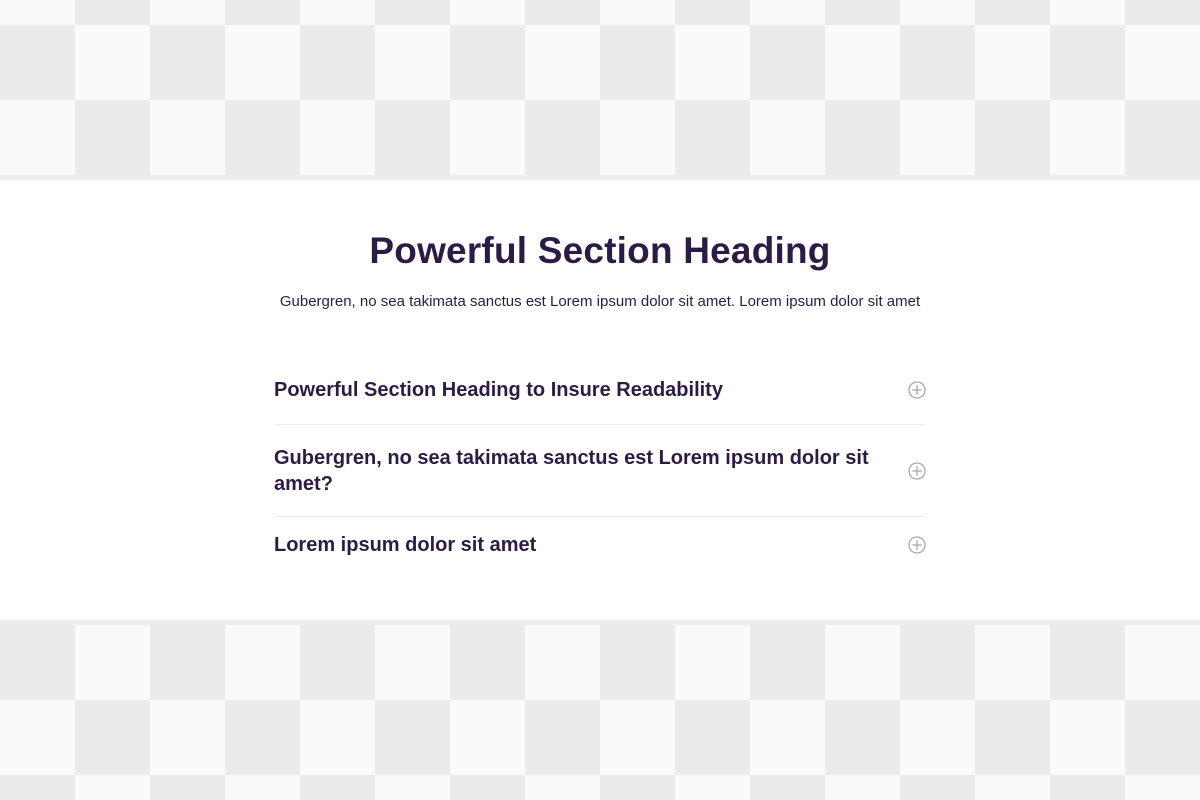 The width and height of the screenshot is (1200, 800). Describe the element at coordinates (405, 545) in the screenshot. I see `faq-question: Lorem ipsum dolor sit amet` at that location.